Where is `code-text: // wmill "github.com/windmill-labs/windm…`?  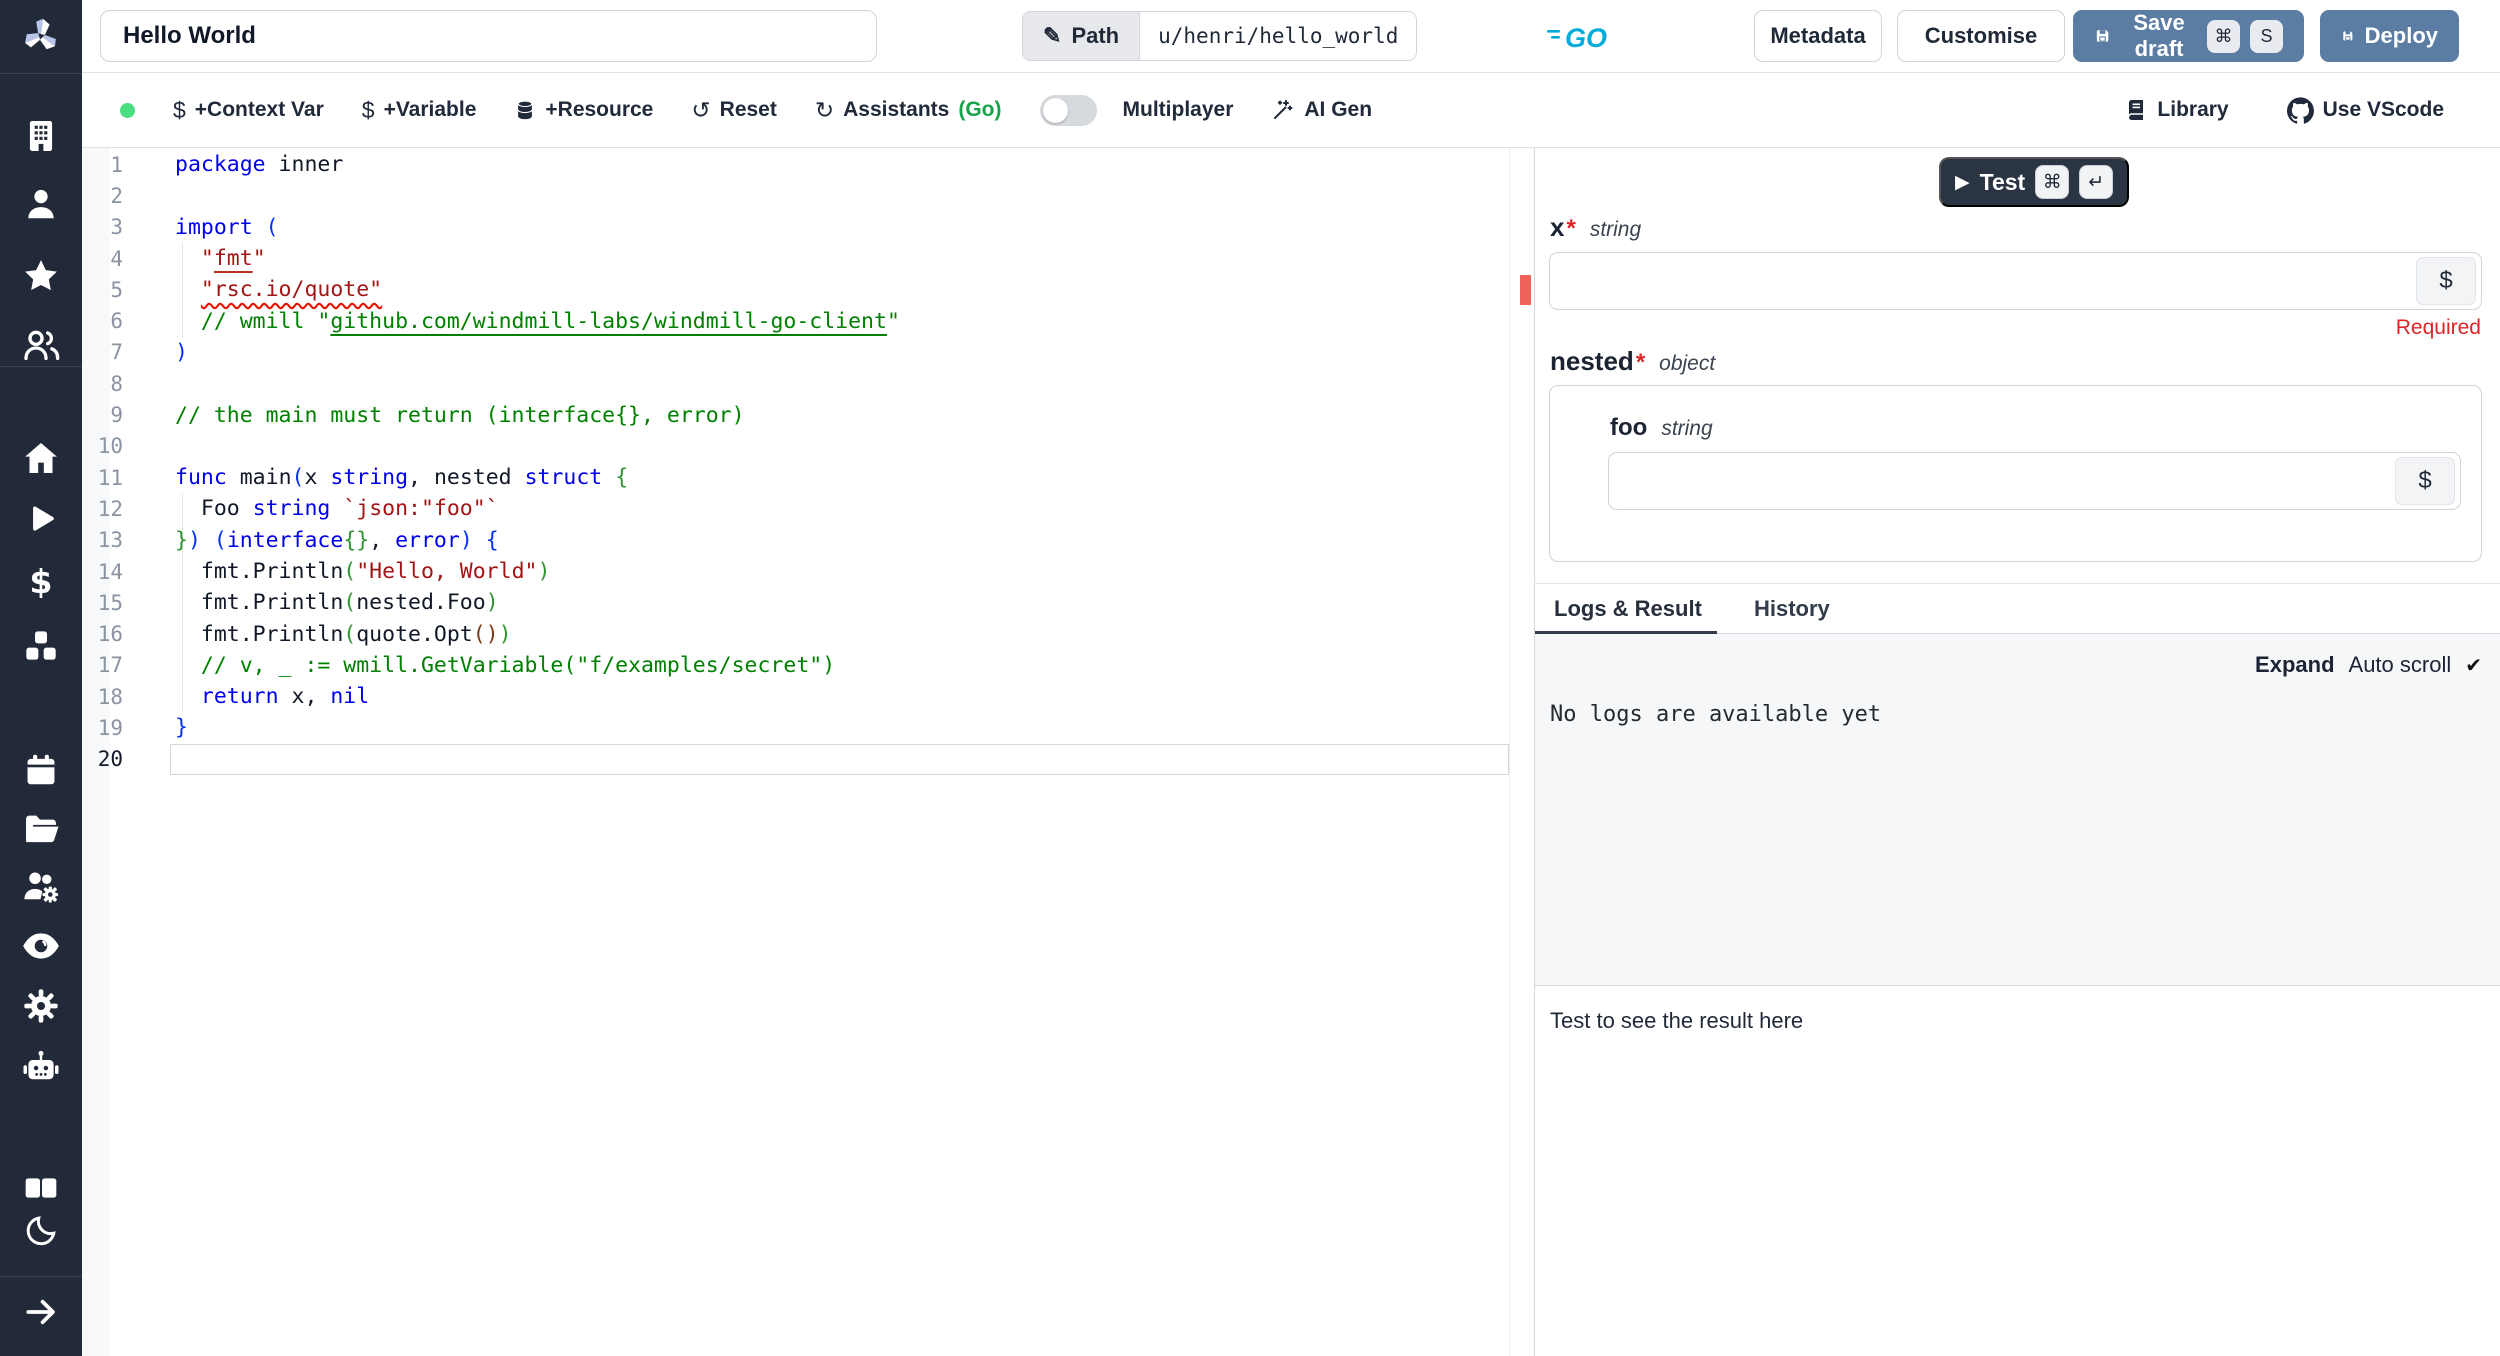 code-text: // wmill "github.com/windmill-labs/windm… is located at coordinates (550, 321).